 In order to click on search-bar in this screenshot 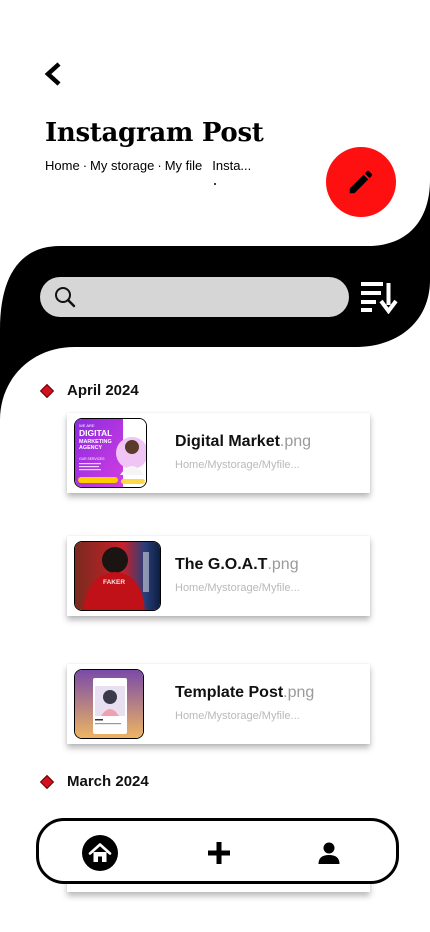, I will do `click(194, 297)`.